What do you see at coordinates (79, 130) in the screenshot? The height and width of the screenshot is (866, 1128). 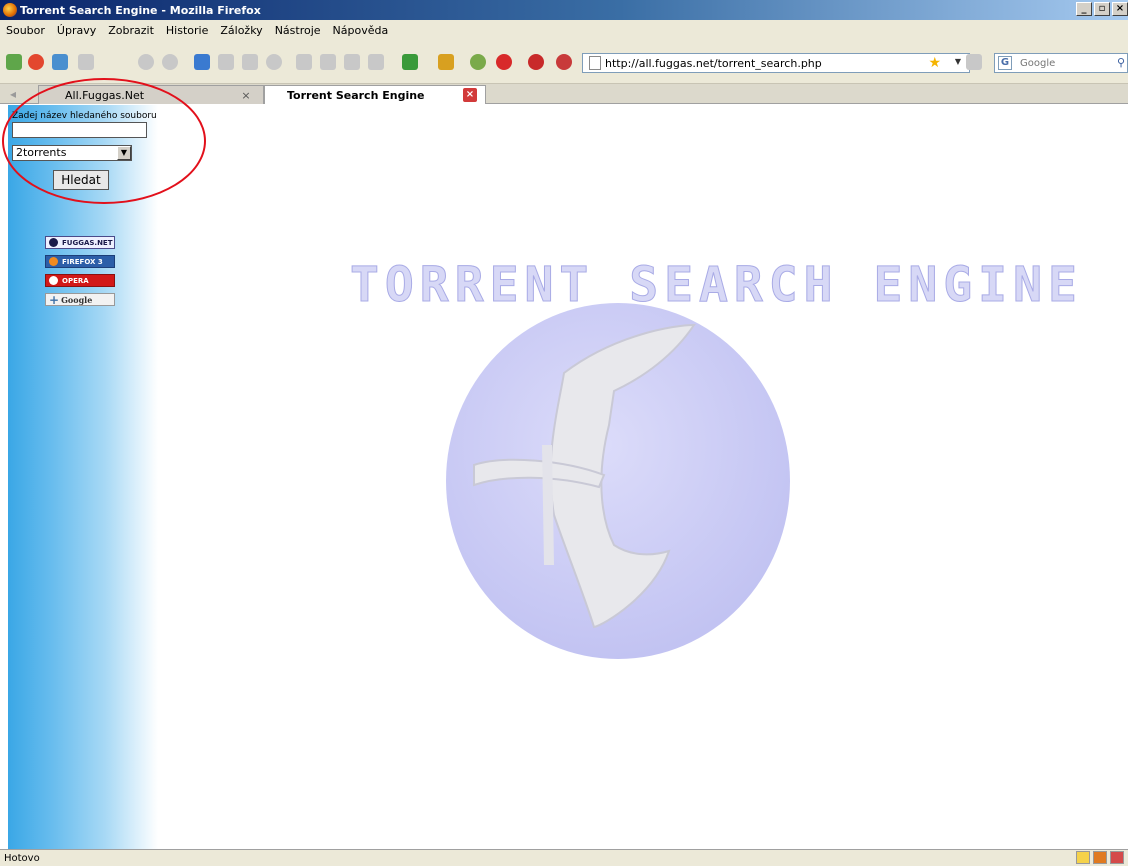 I see `search-query-input` at bounding box center [79, 130].